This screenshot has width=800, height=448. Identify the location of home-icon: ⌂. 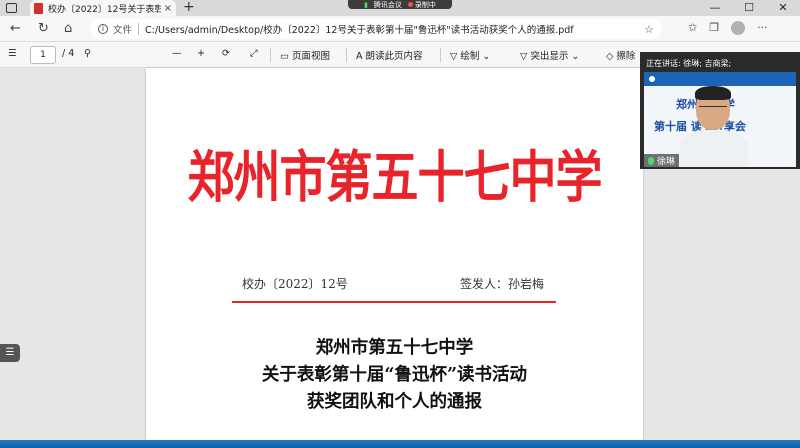
(68, 28).